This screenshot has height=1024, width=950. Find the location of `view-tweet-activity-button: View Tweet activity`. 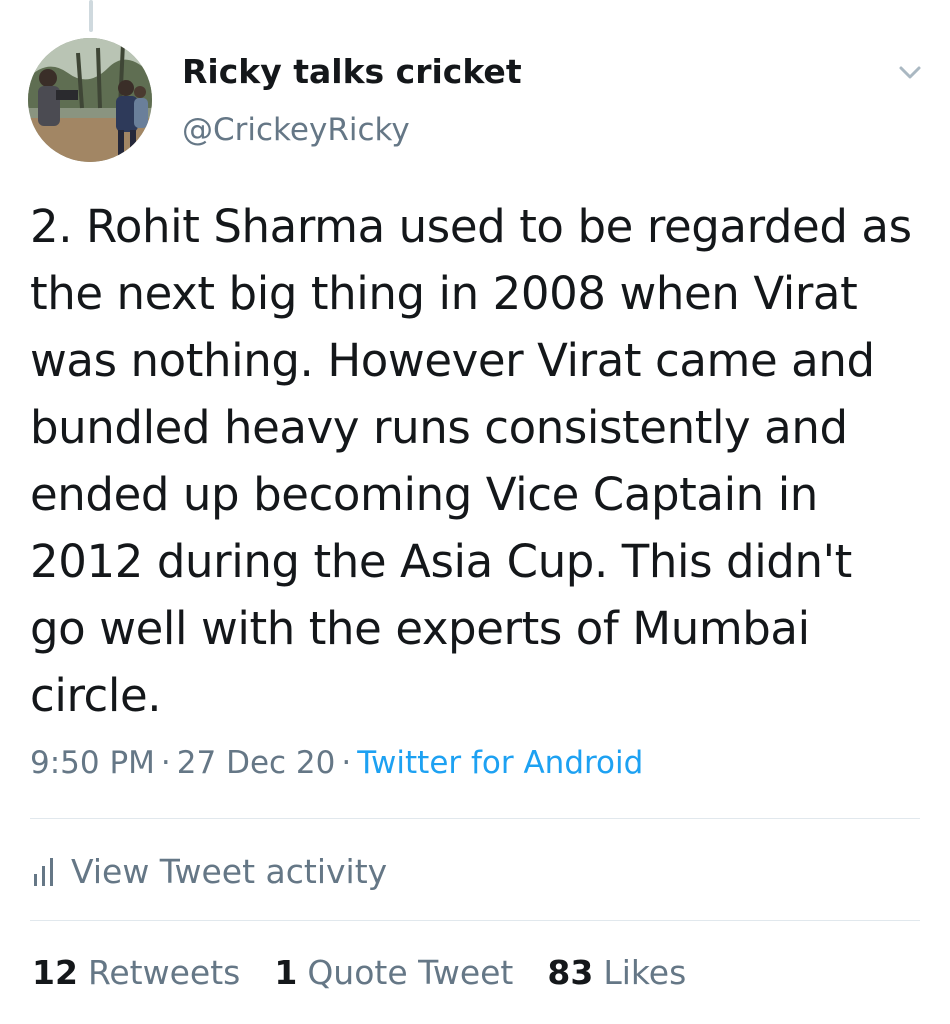

view-tweet-activity-button: View Tweet activity is located at coordinates (210, 871).